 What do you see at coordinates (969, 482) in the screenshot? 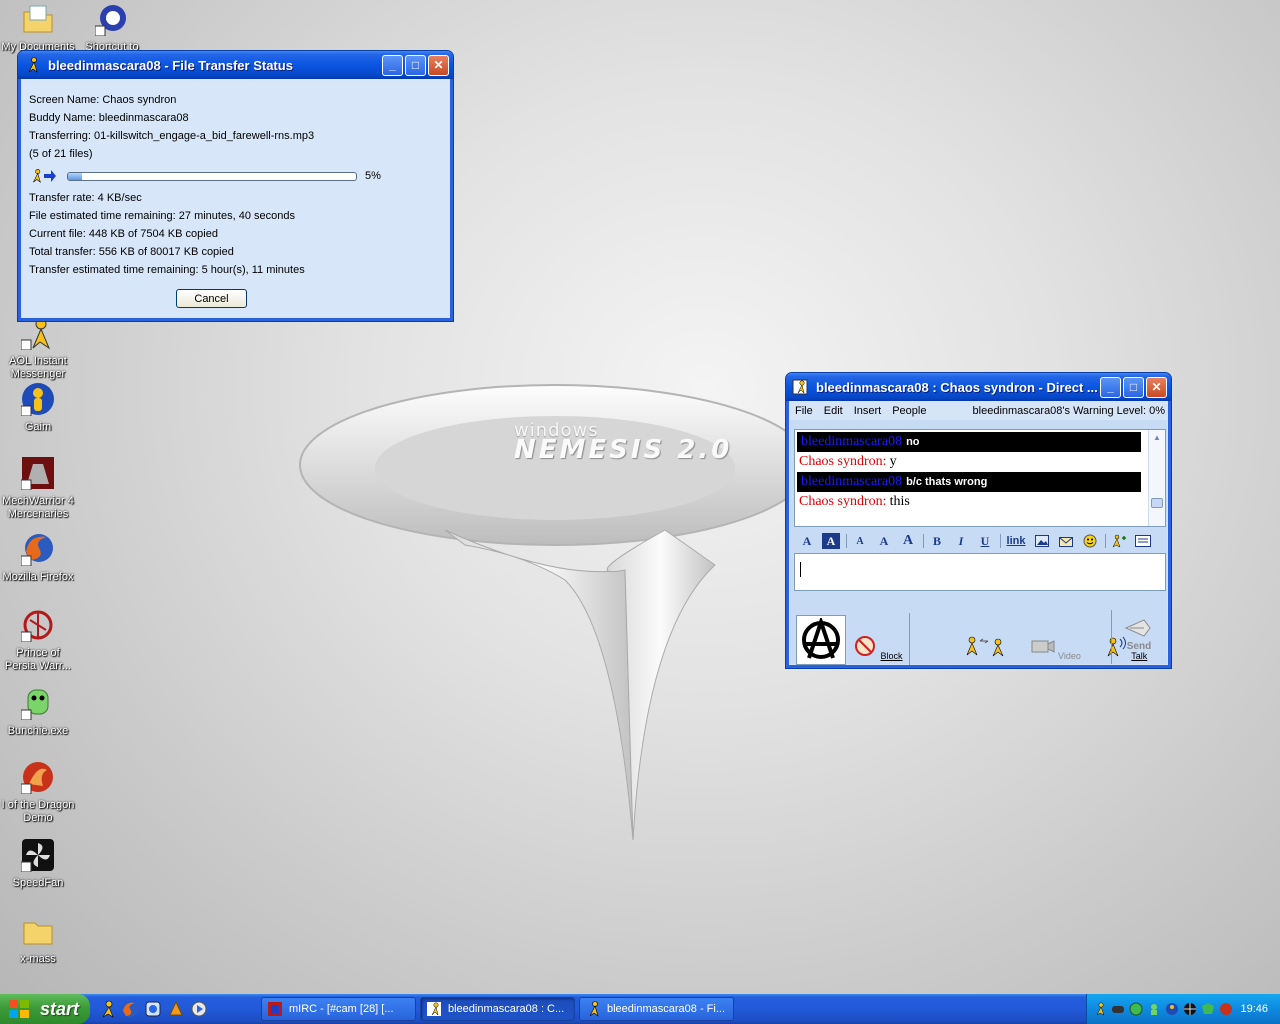
I see `message-row: bleedinmascara08 b/c thats wrong` at bounding box center [969, 482].